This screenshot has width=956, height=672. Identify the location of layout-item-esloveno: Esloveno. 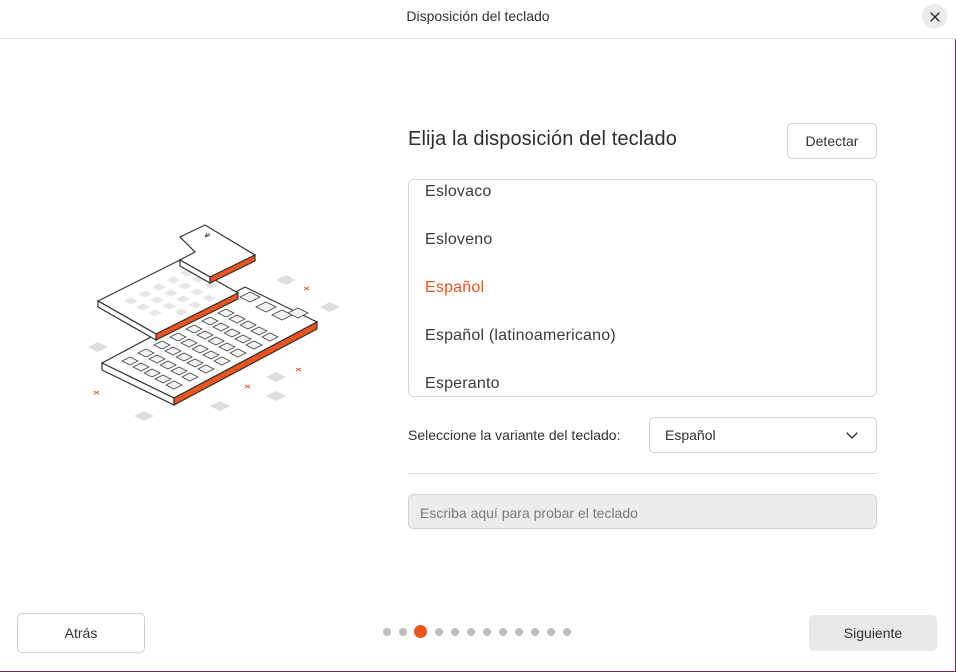
(458, 240).